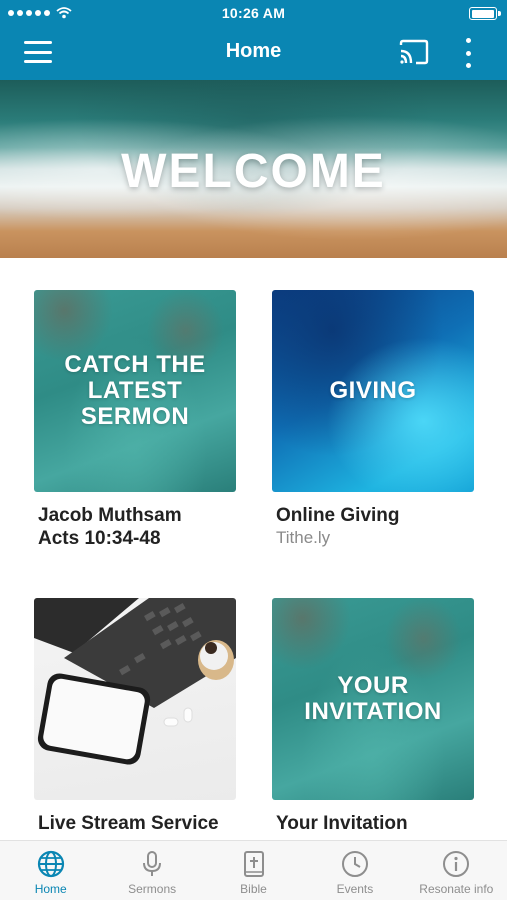  I want to click on sermon-card-title: Jacob Muthsam Acts 10:34-48, so click(110, 527).